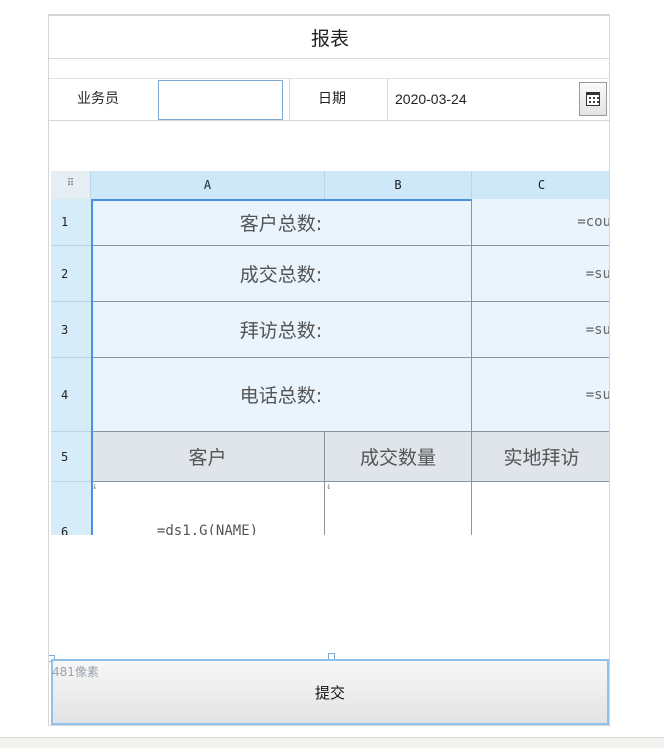 The height and width of the screenshot is (748, 664). I want to click on cell-b5: 成交数量, so click(398, 457).